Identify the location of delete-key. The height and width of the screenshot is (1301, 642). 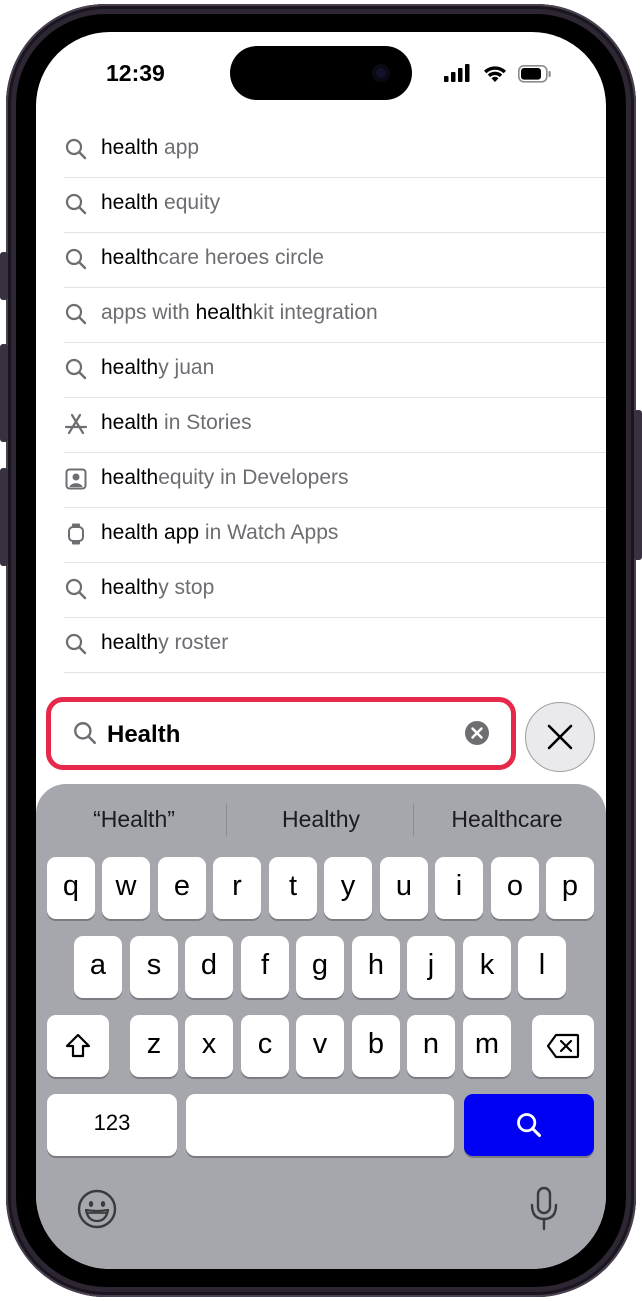
(563, 1046).